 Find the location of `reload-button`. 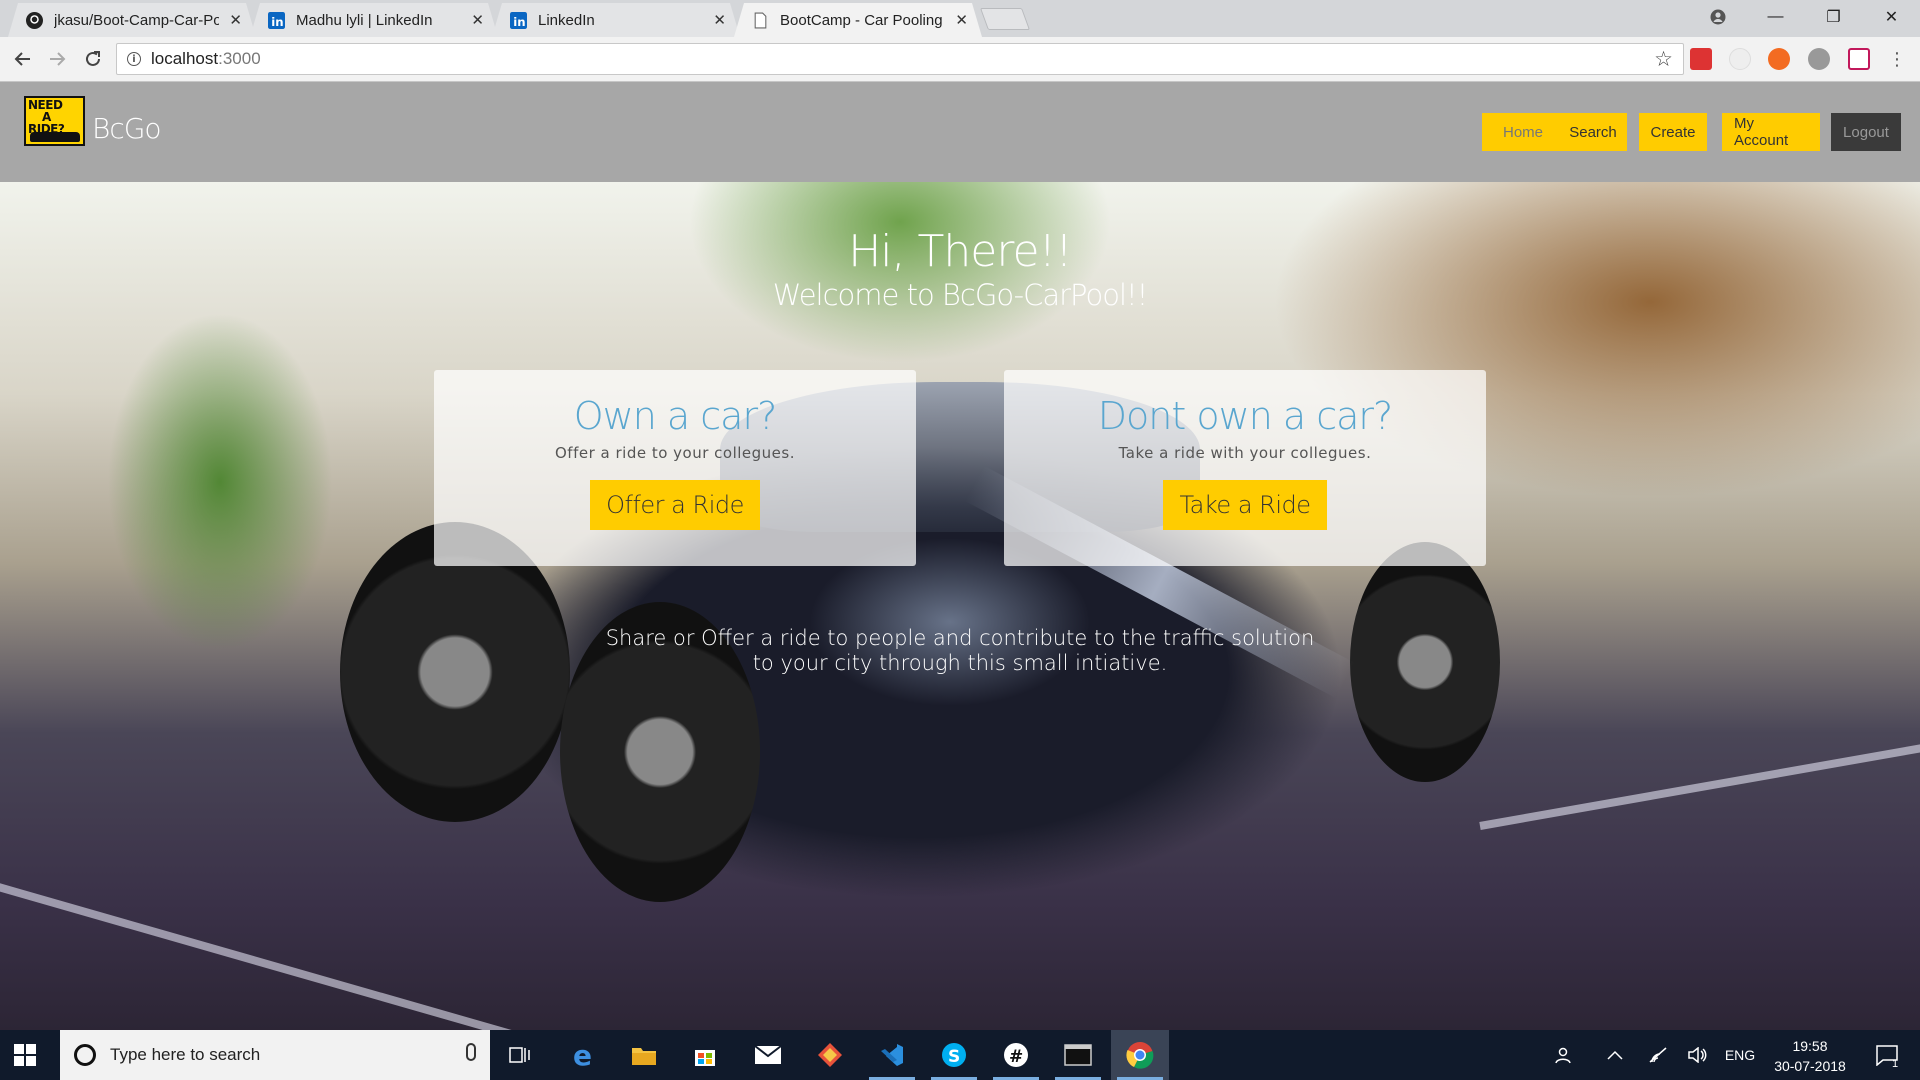

reload-button is located at coordinates (93, 59).